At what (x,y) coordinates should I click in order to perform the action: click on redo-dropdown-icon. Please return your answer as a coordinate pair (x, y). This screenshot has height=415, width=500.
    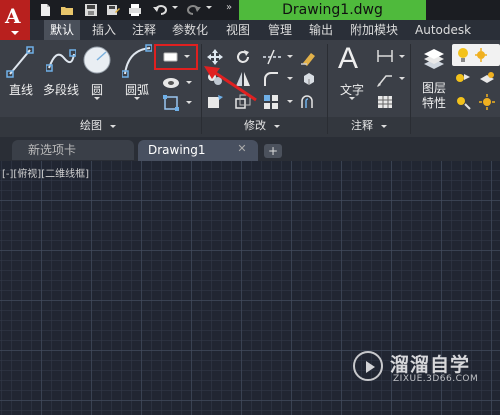
    Looking at the image, I should click on (209, 8).